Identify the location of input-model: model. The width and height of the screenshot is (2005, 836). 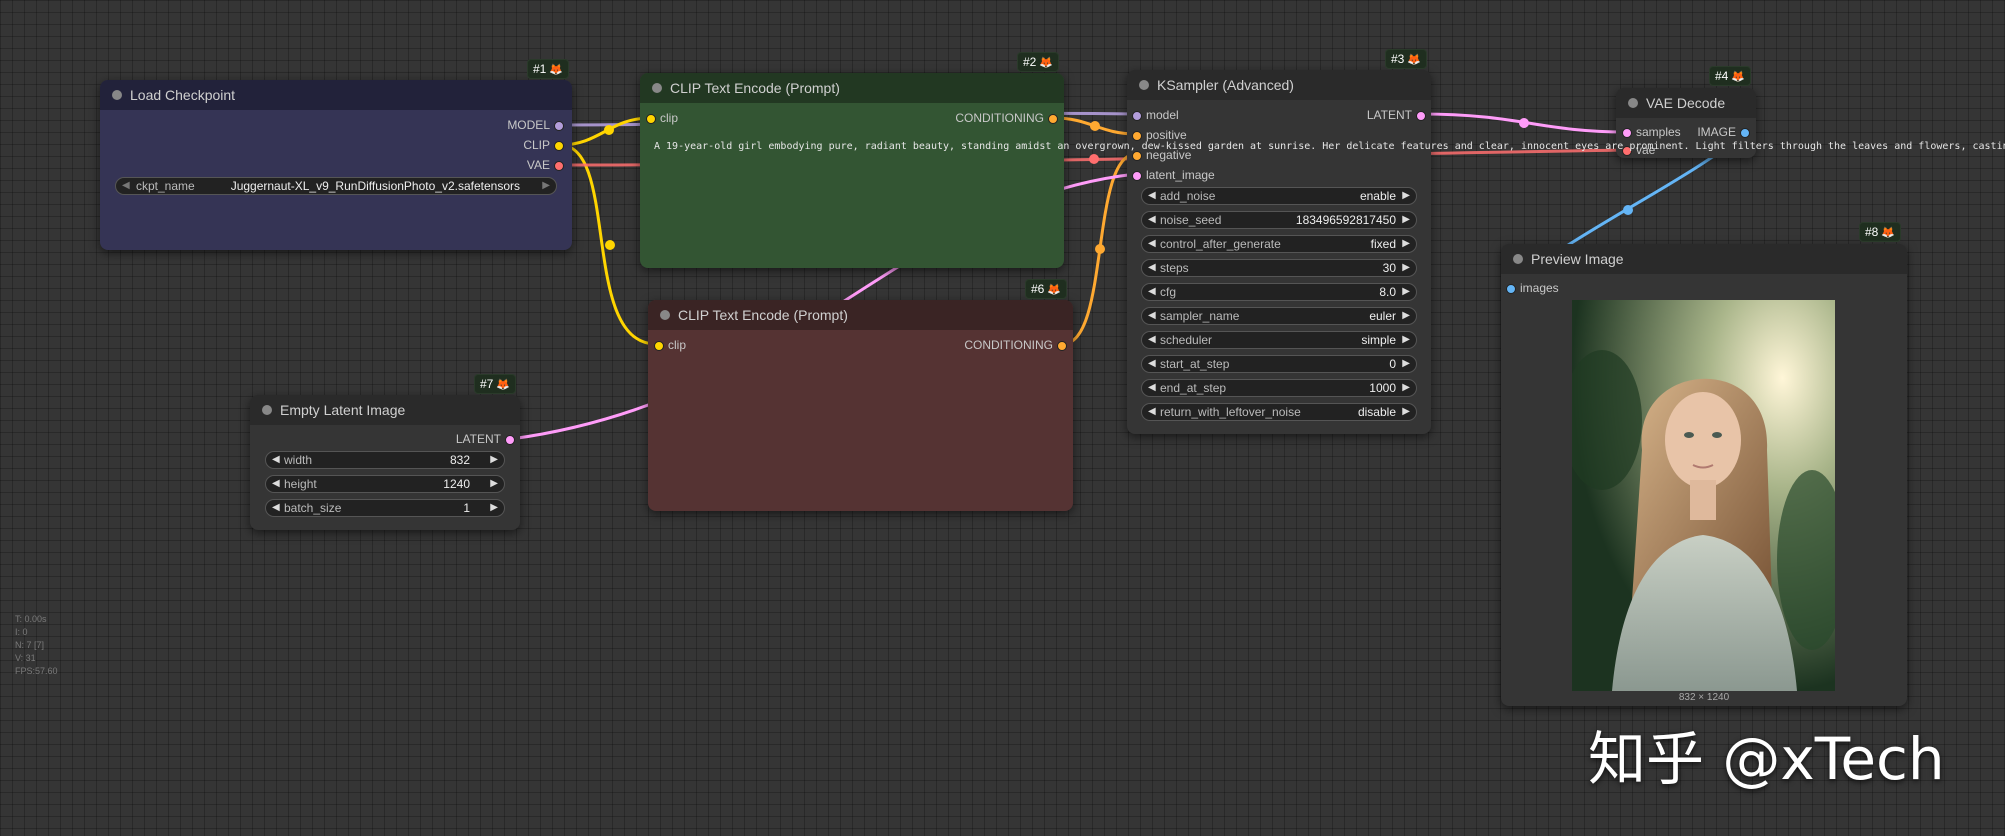
(1155, 115).